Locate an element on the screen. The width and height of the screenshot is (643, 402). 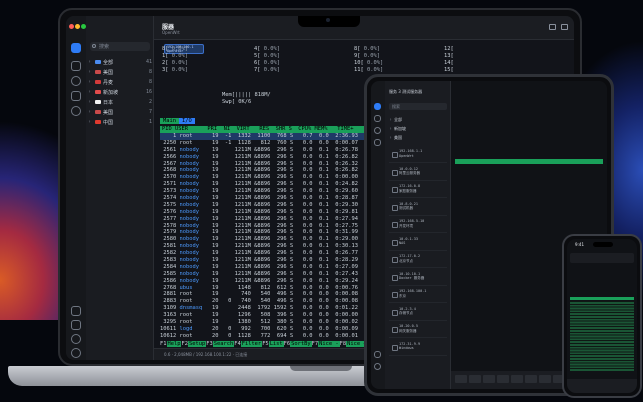
tablet-server-item: 10.0.0.12 阿里云服务器 is located at coordinates (418, 173).